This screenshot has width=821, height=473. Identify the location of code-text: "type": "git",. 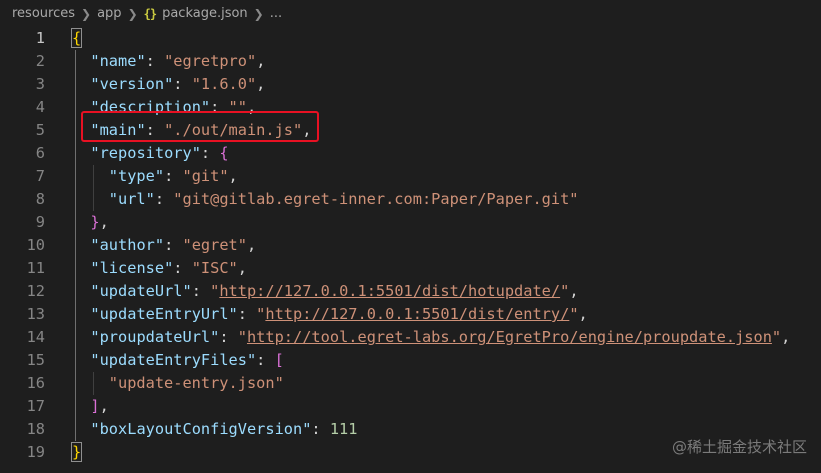
(173, 176).